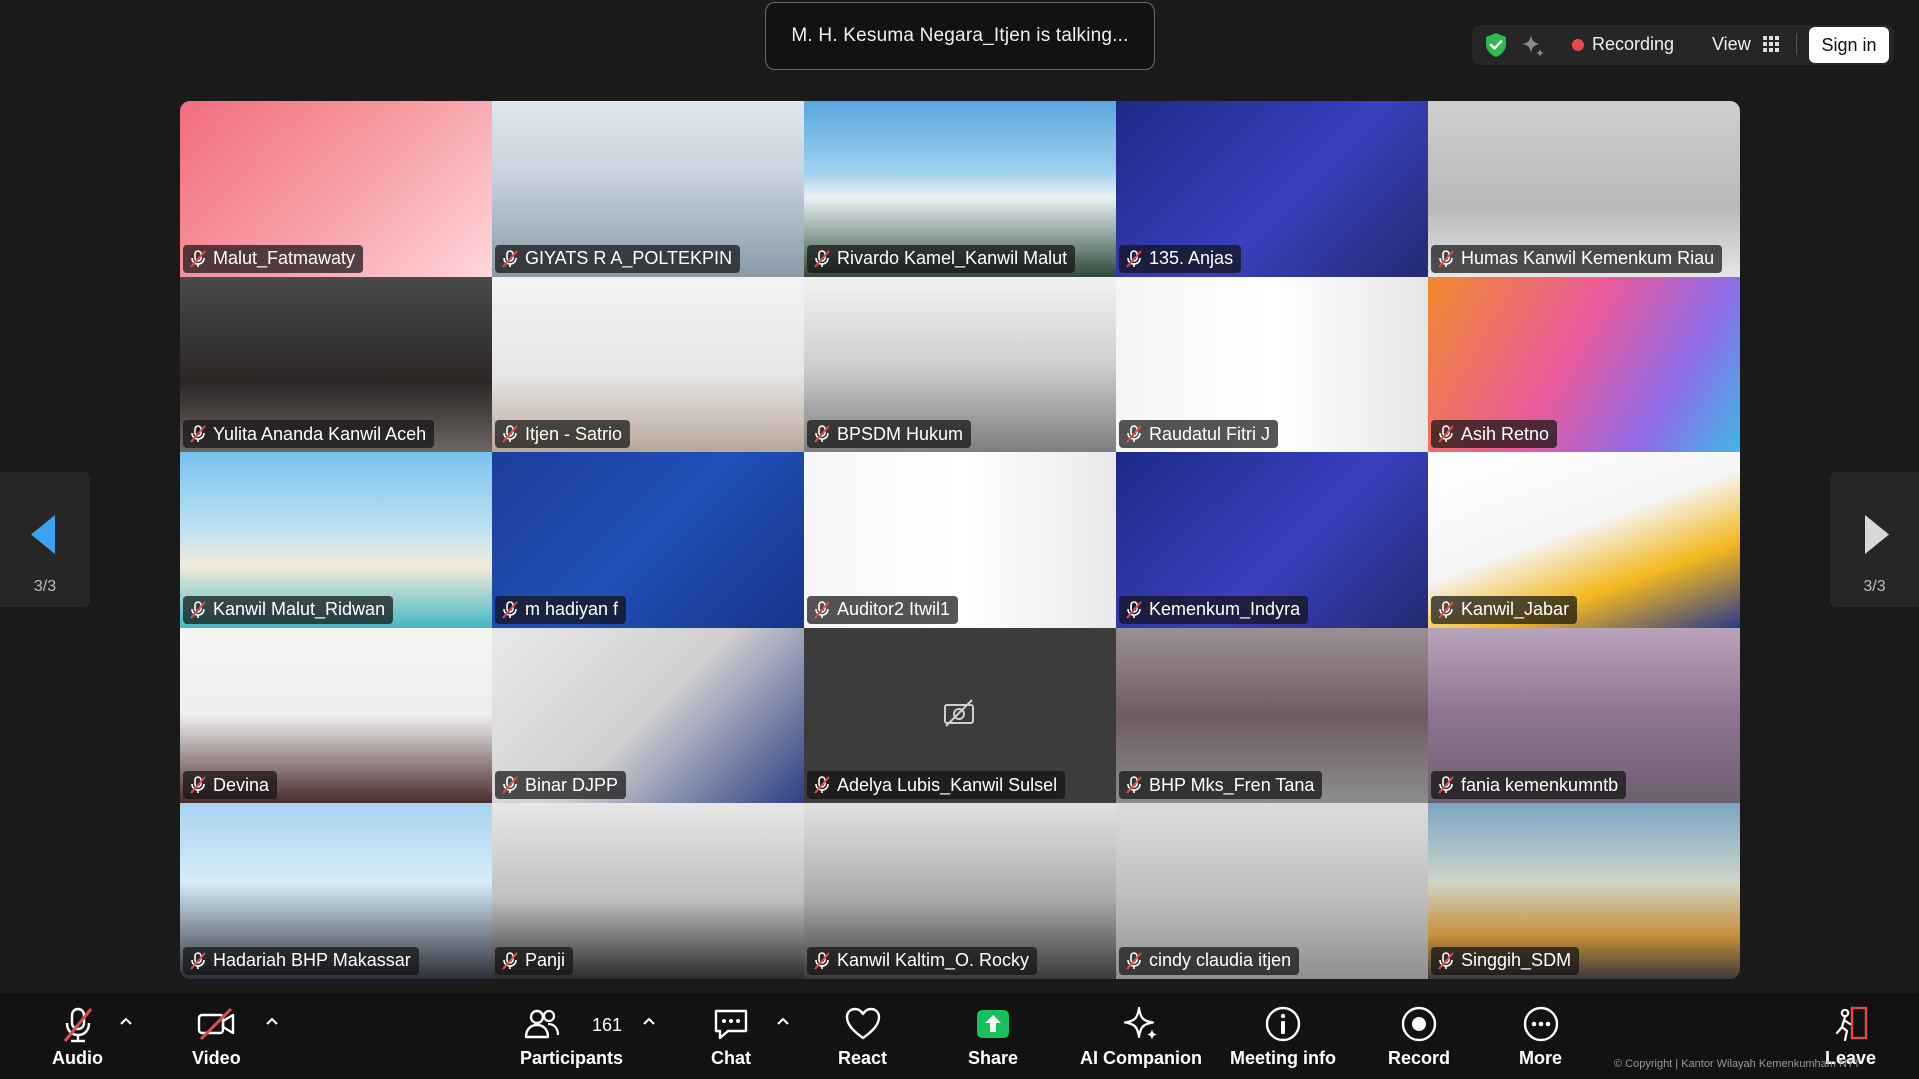 The height and width of the screenshot is (1079, 1919). I want to click on chat-button: Chat, so click(731, 1036).